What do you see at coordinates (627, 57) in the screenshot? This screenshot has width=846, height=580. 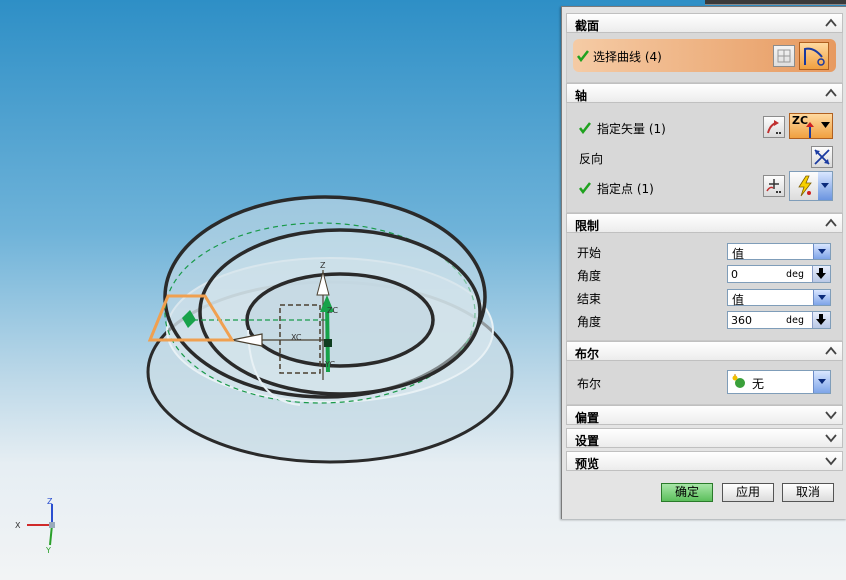 I see `select-curve-label: 选择曲线 (4)` at bounding box center [627, 57].